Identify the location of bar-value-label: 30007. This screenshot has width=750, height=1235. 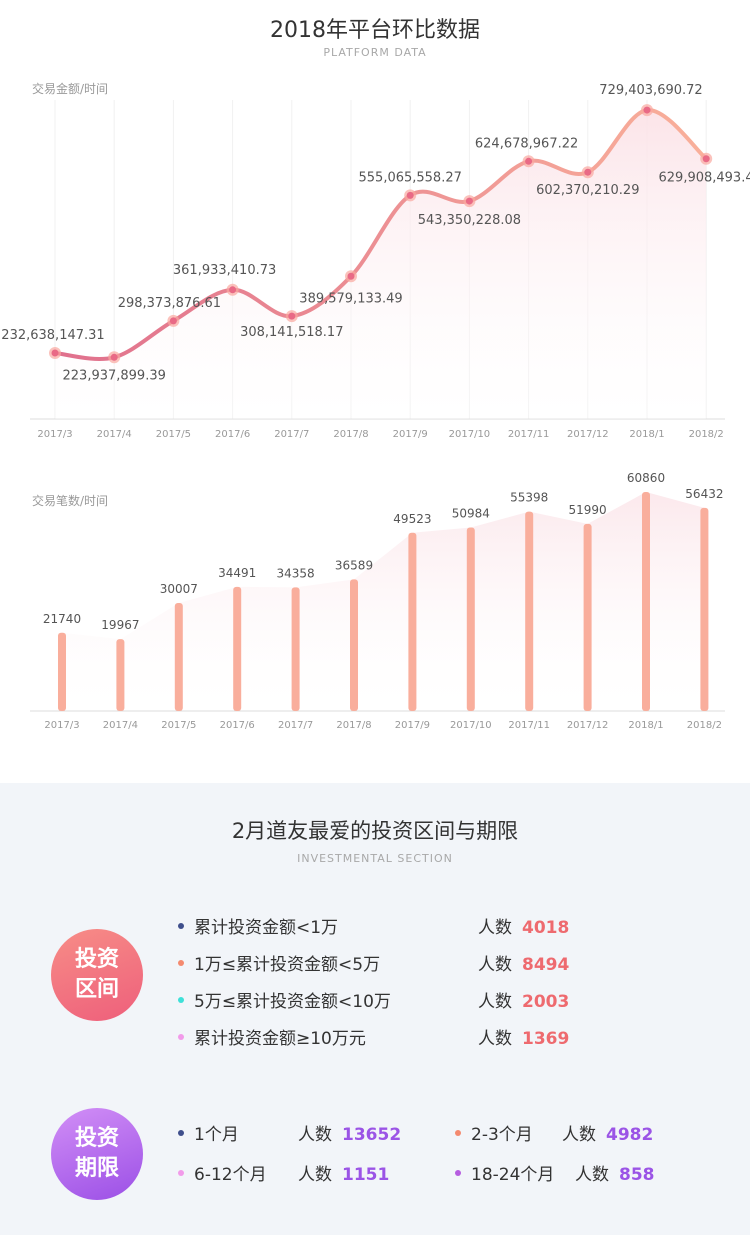
(179, 589).